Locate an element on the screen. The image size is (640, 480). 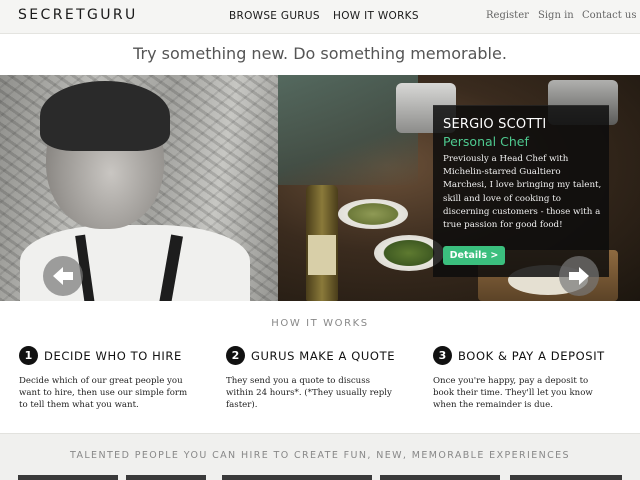
nav-register: Register is located at coordinates (507, 15).